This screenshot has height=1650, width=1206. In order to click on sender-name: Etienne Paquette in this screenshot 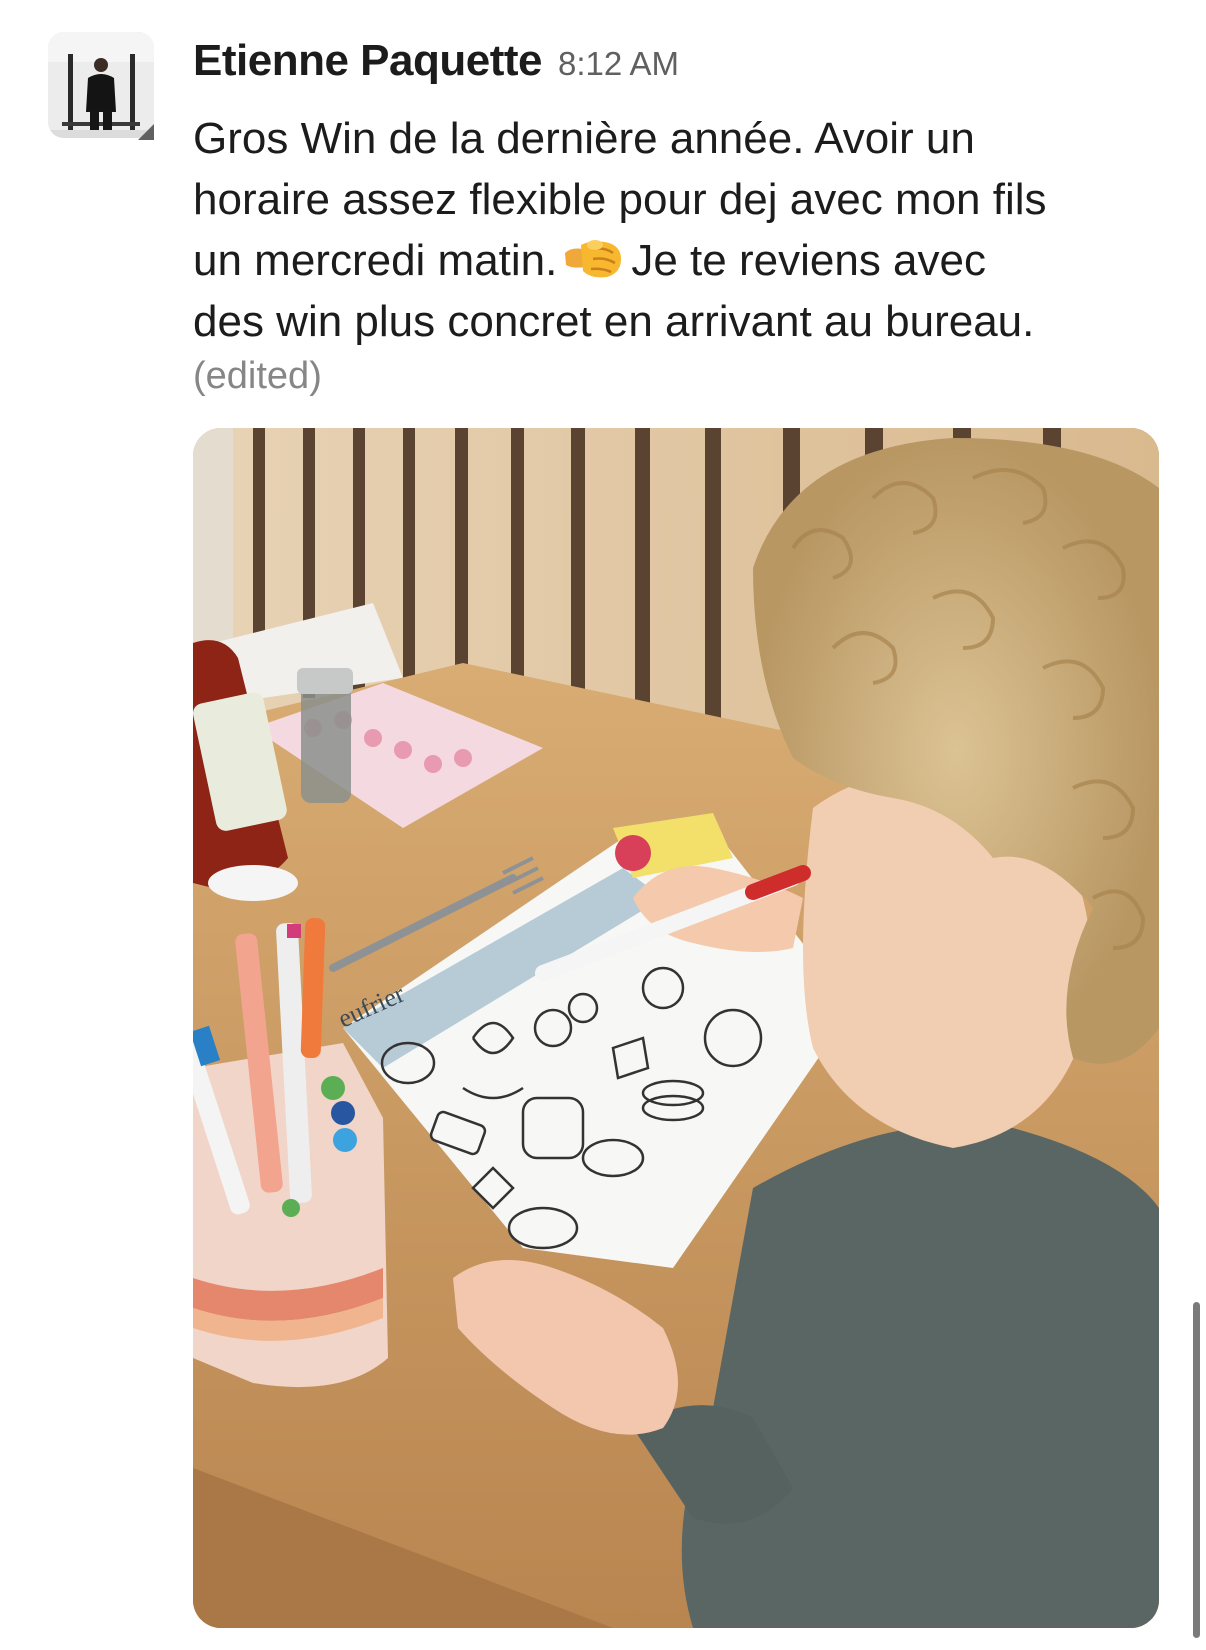, I will do `click(367, 61)`.